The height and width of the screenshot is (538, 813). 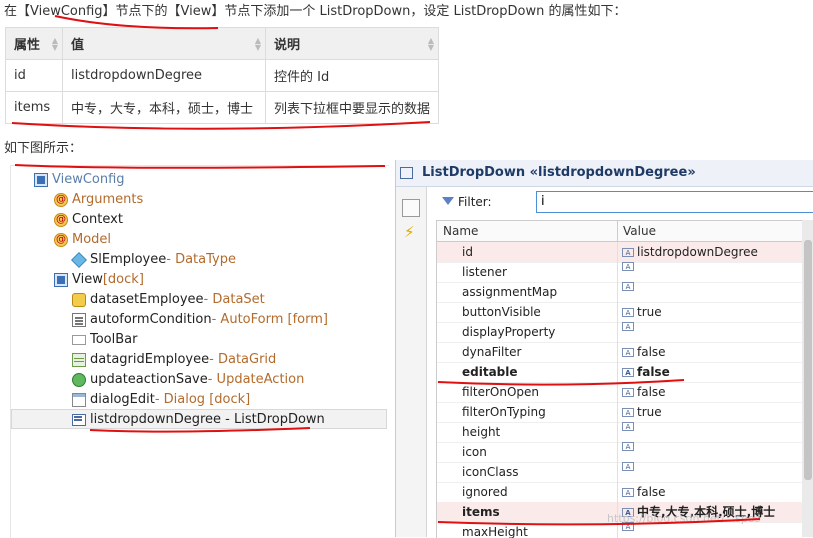 What do you see at coordinates (620, 352) in the screenshot?
I see `property-row: dynaFilter Afalse` at bounding box center [620, 352].